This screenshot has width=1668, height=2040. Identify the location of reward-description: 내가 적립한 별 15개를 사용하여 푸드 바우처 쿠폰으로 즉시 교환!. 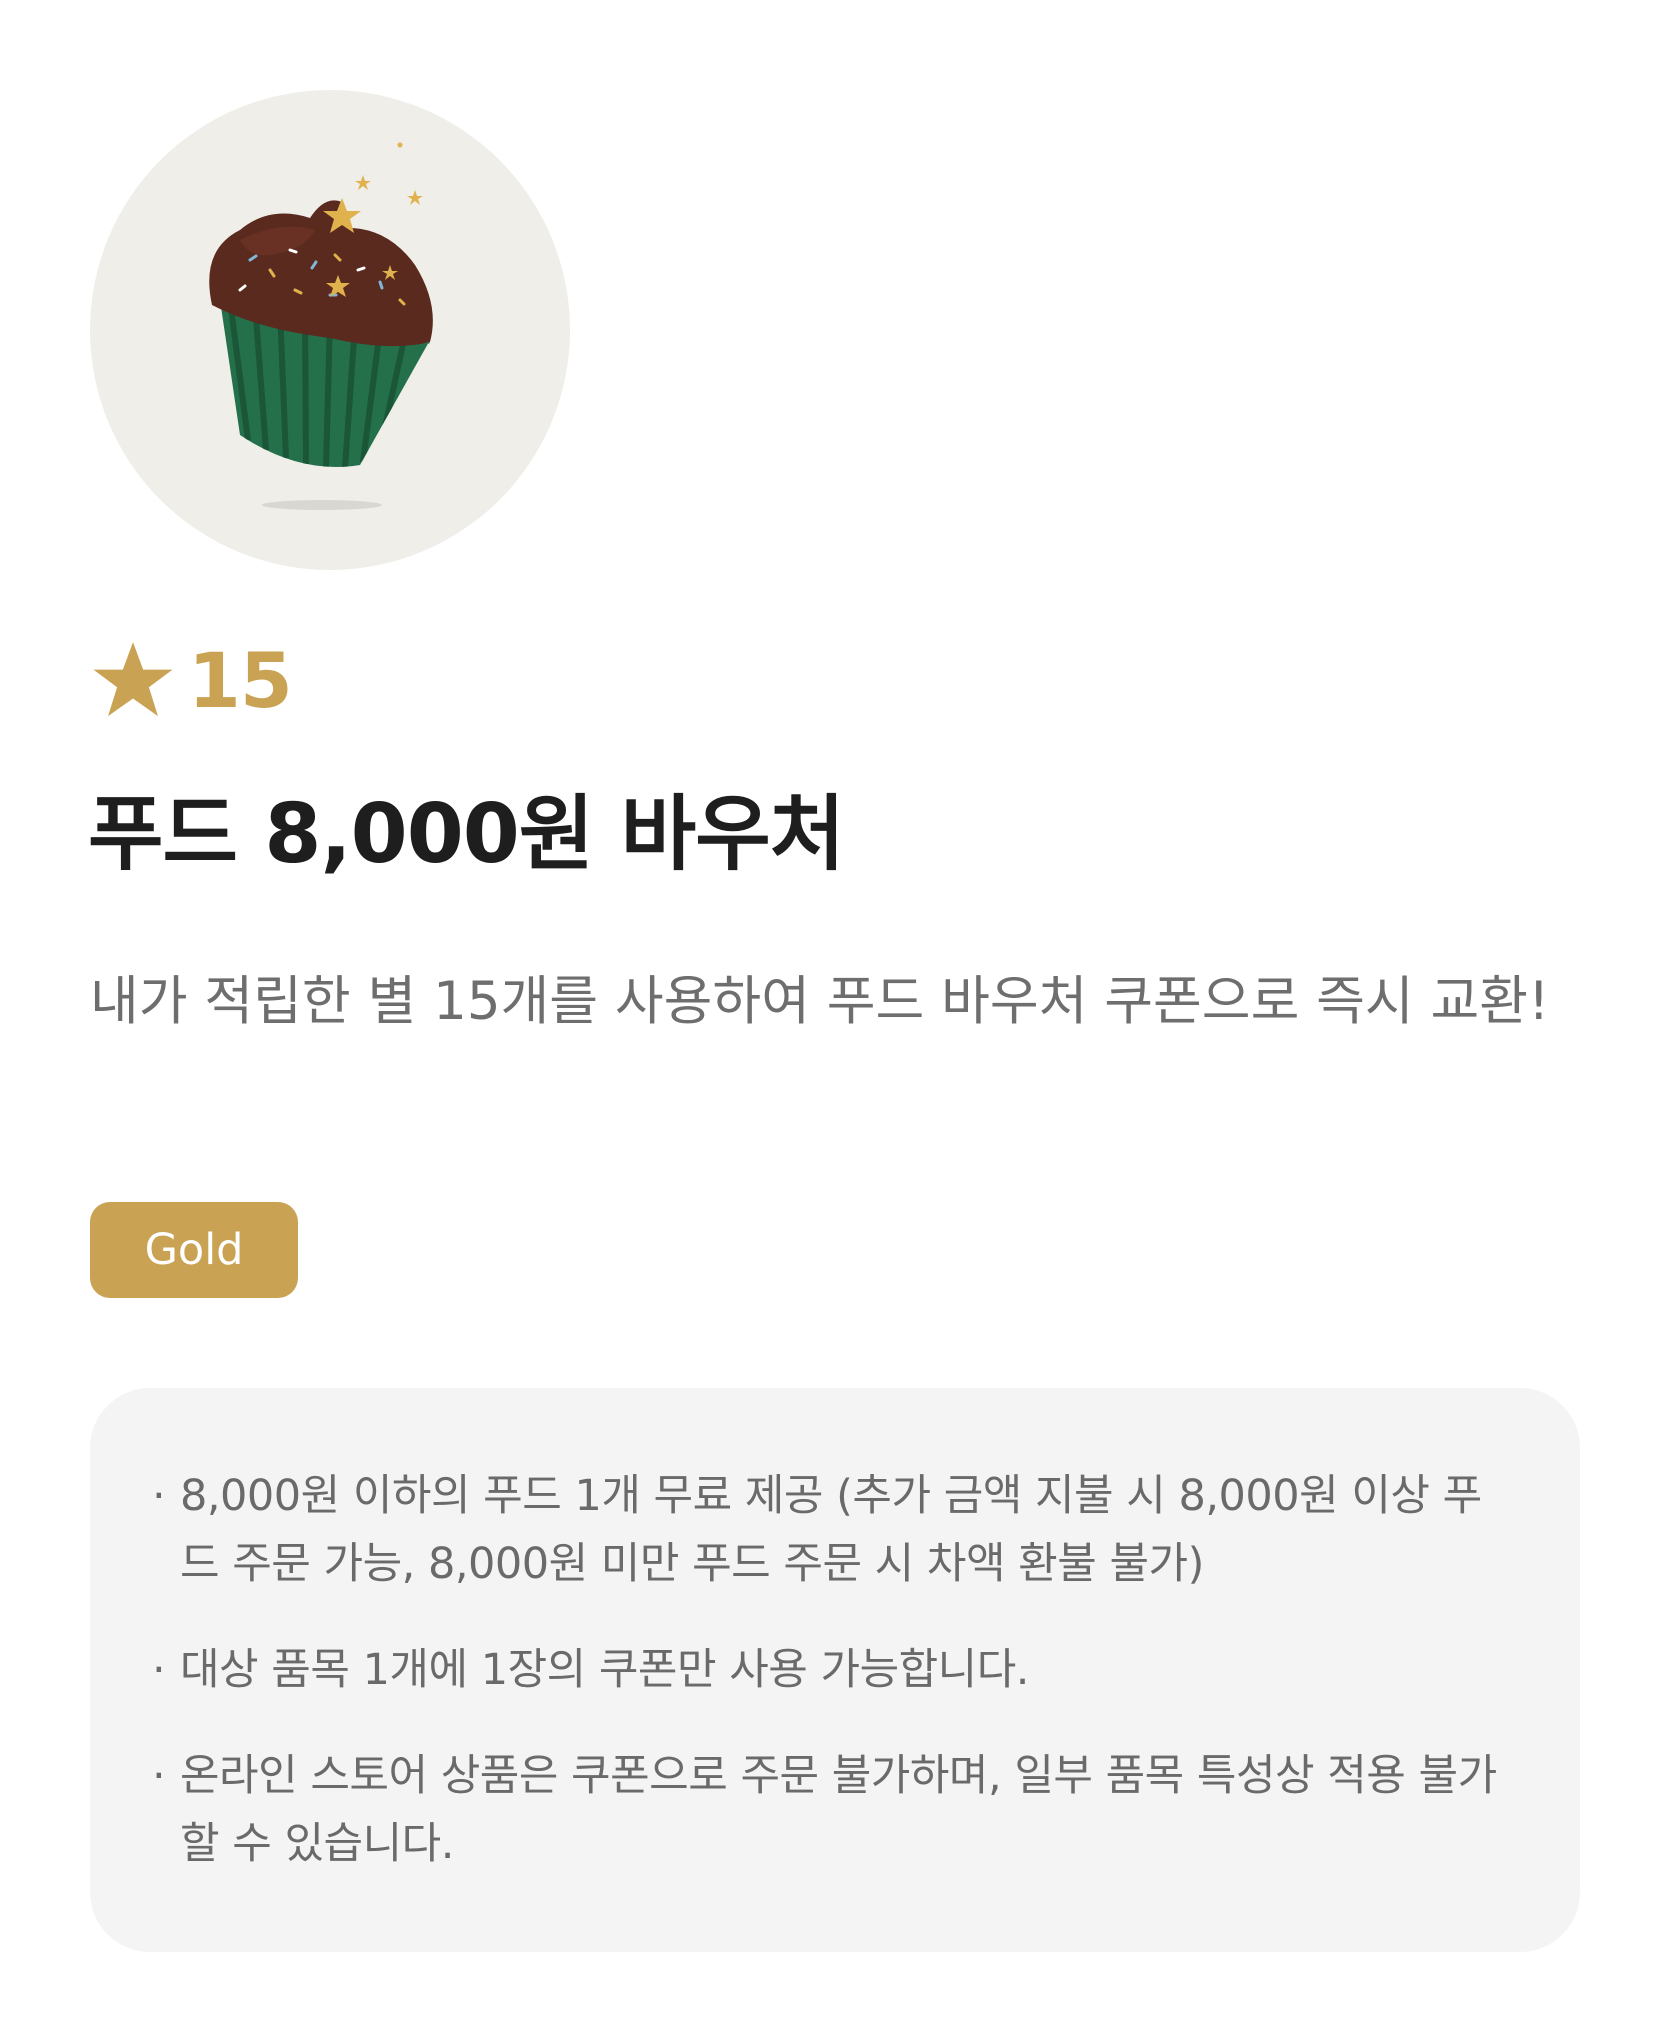
(820, 1001).